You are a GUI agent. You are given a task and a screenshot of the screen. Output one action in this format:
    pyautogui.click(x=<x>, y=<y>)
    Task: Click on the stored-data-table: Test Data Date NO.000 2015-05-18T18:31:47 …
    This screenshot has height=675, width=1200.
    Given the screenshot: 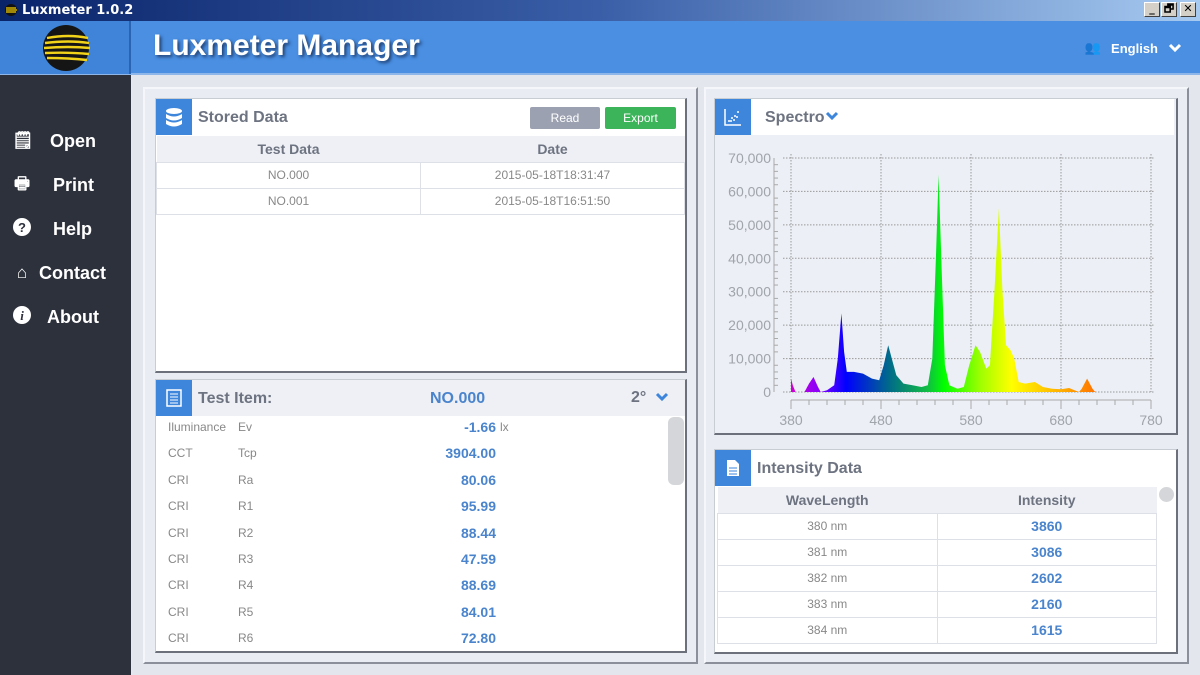 What is the action you would take?
    pyautogui.click(x=420, y=175)
    